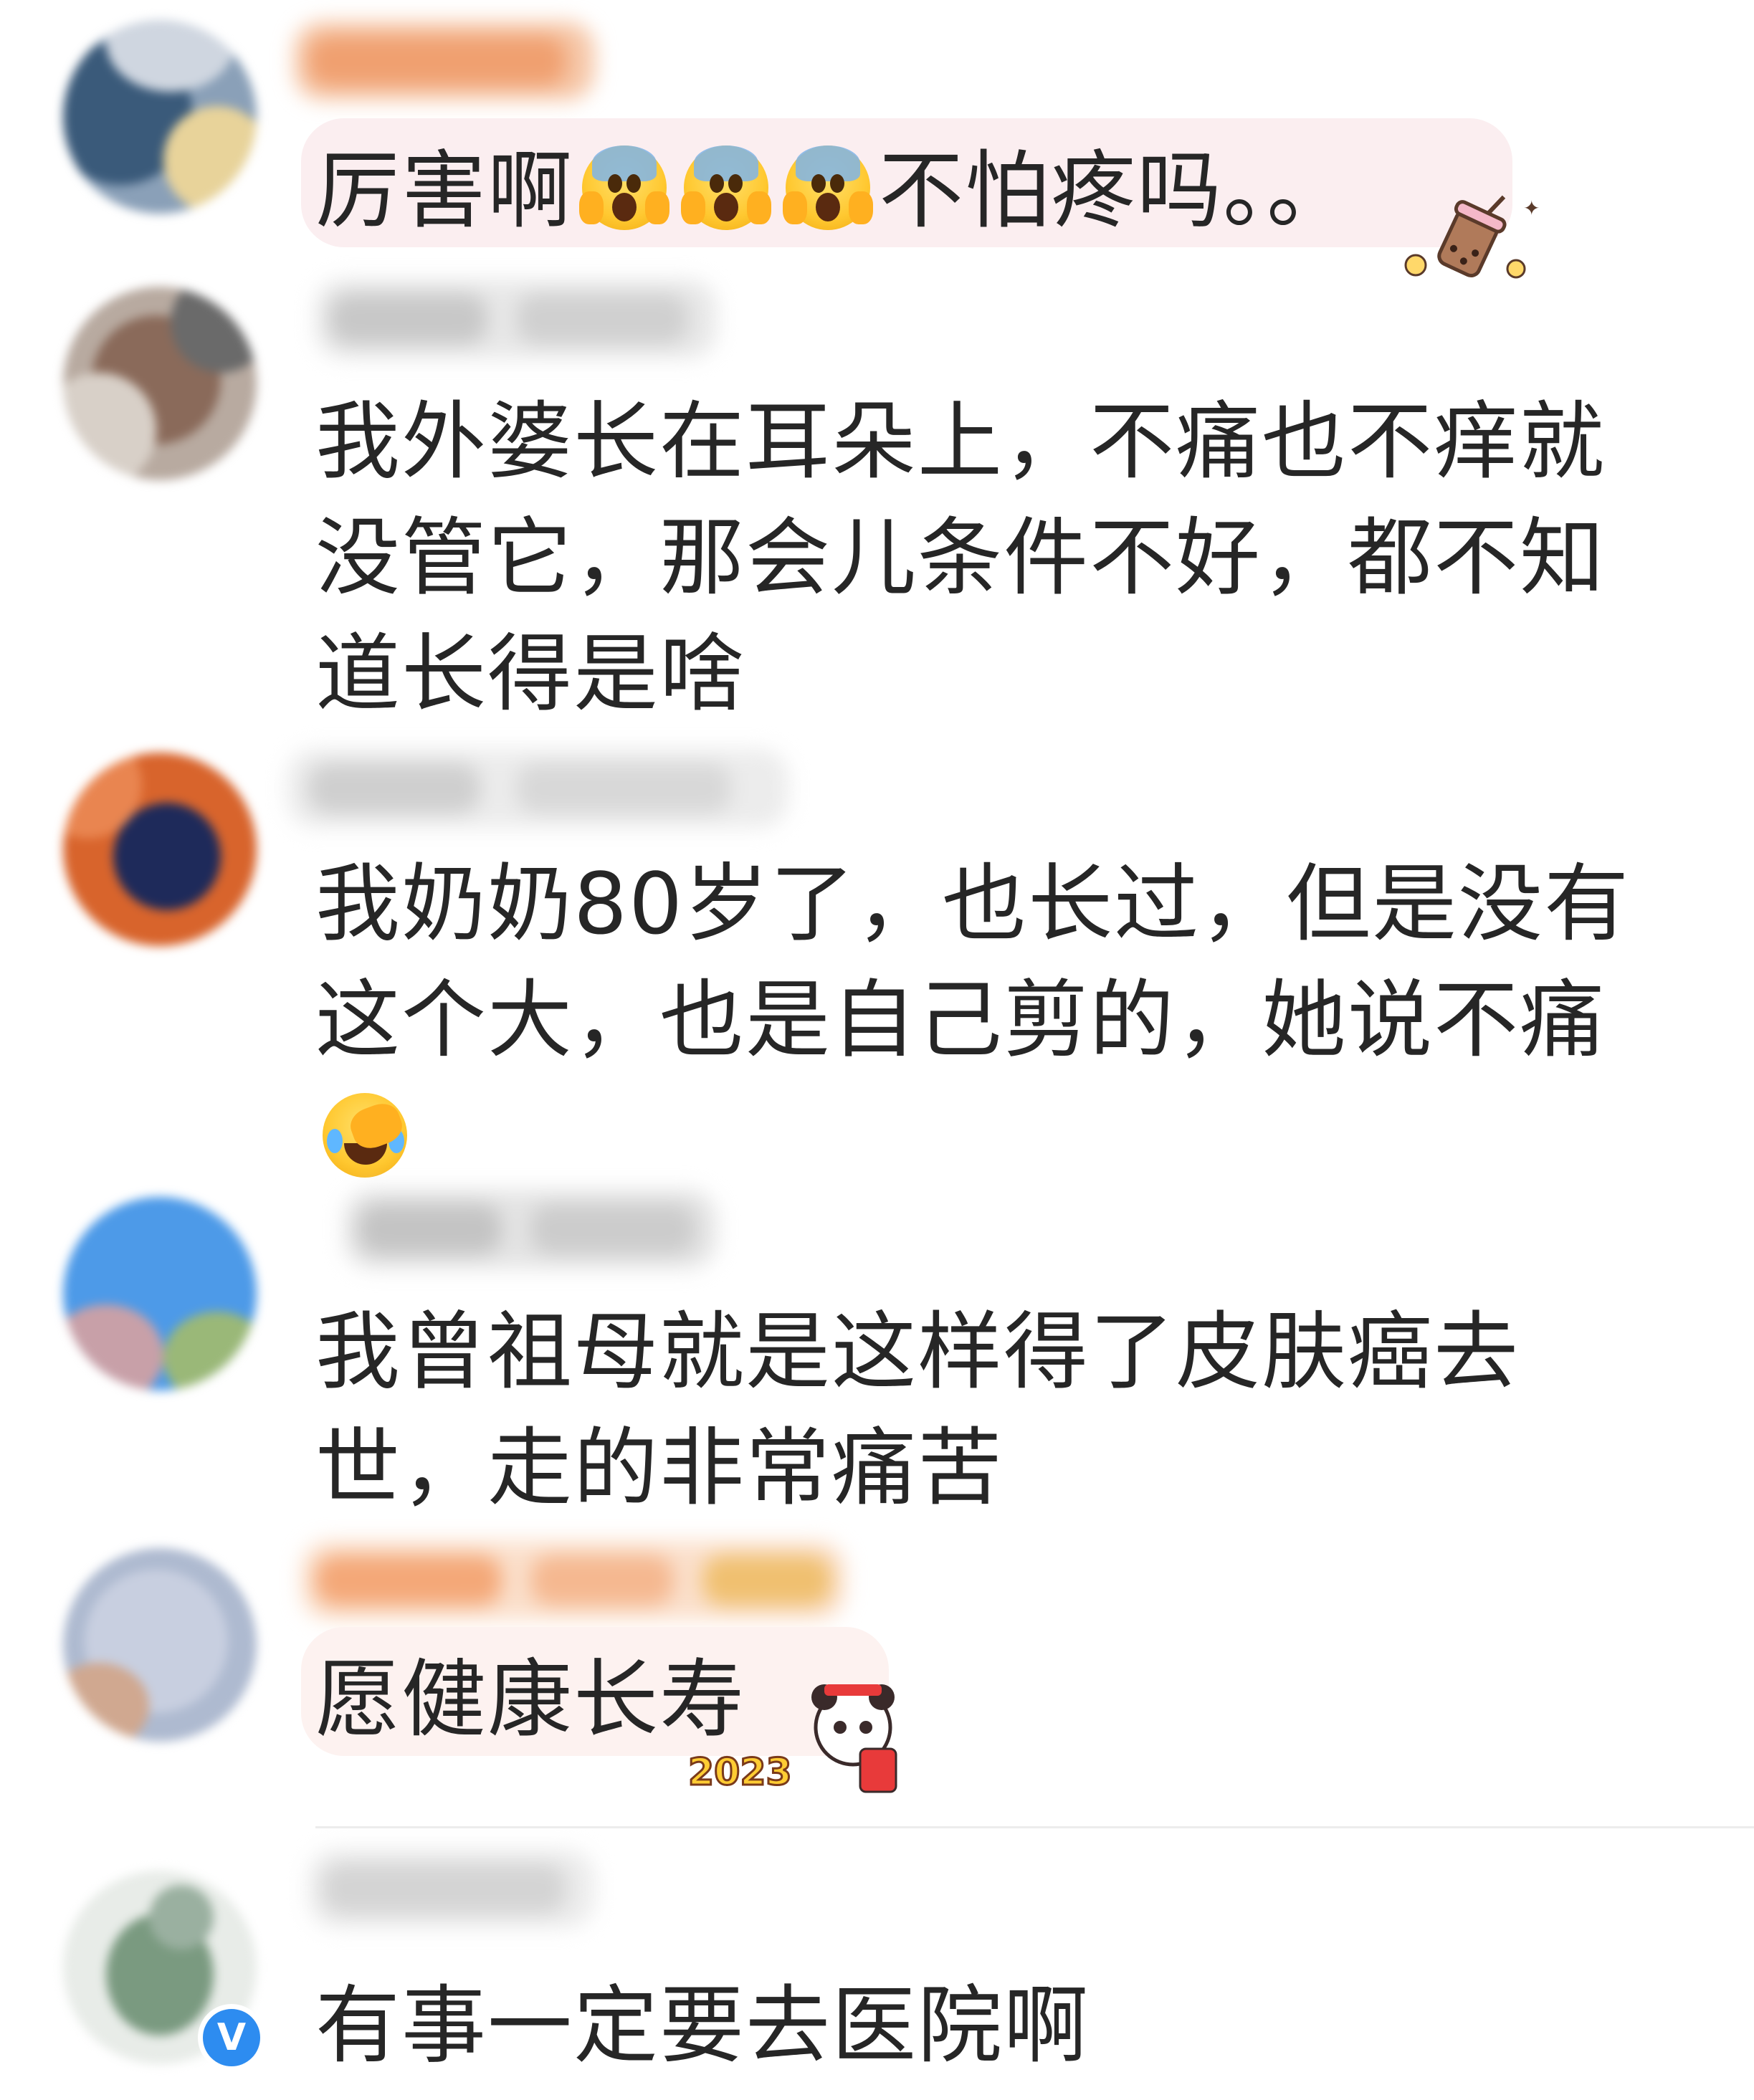  I want to click on comment-item-1: 厉害啊 不怕疼吗。。 ✦, so click(877, 139).